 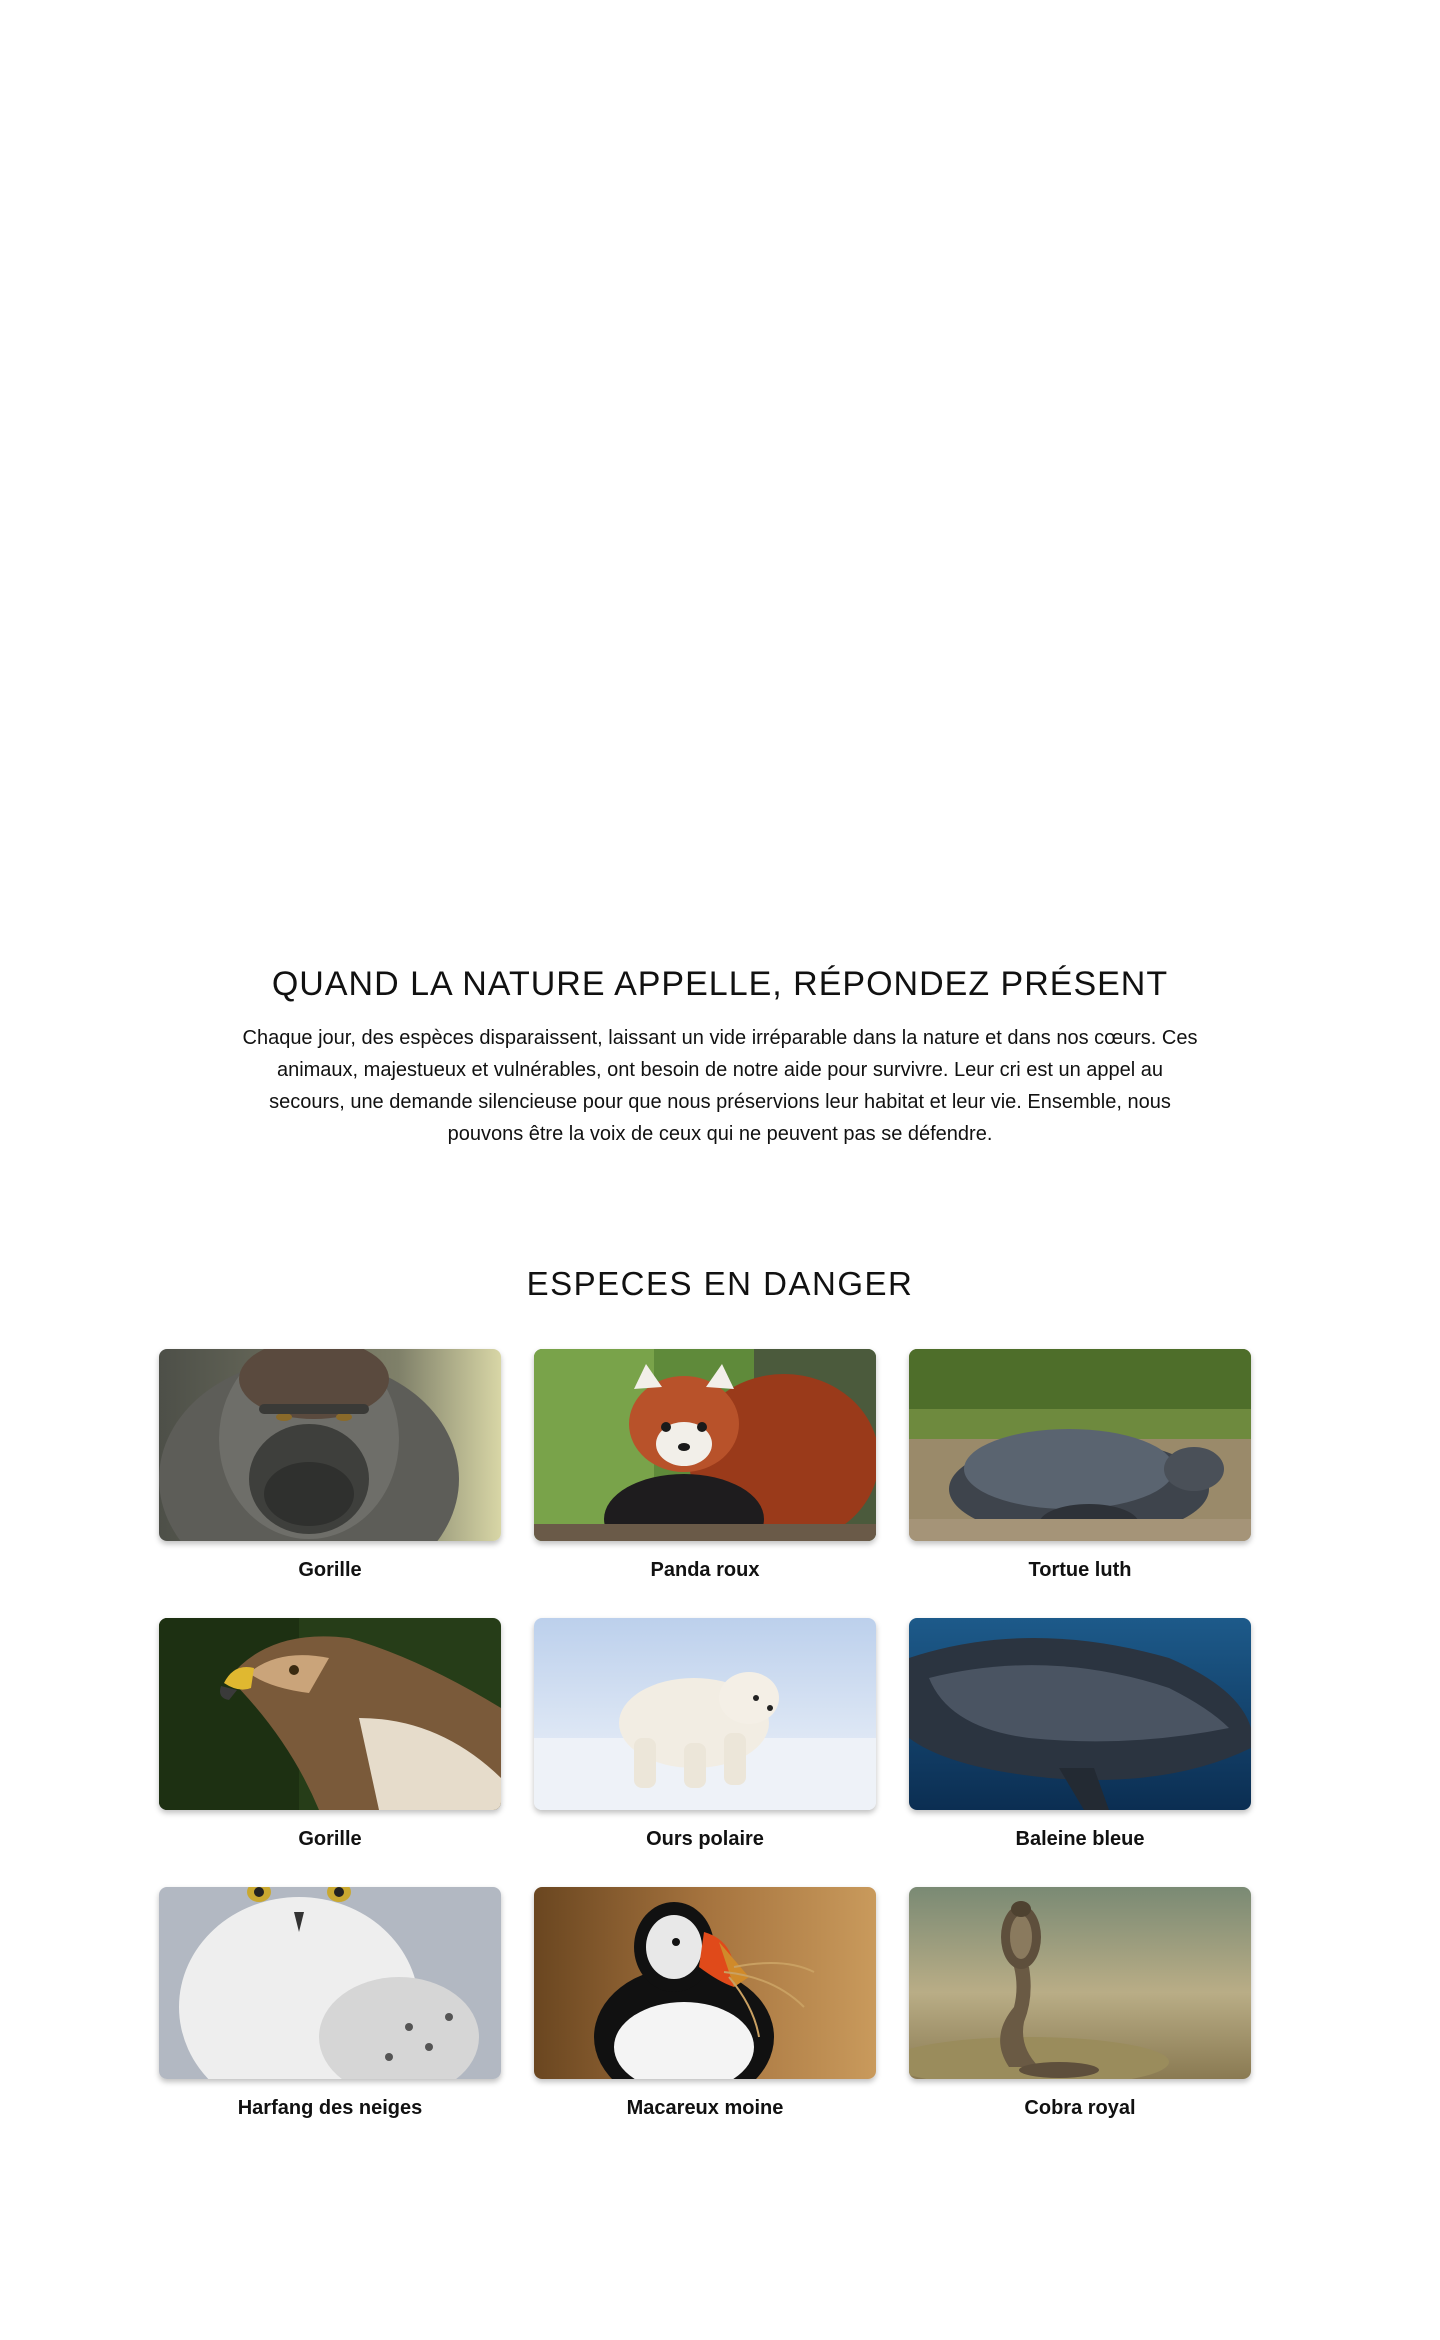 What do you see at coordinates (705, 1839) in the screenshot?
I see `species-card-label: Ours polaire` at bounding box center [705, 1839].